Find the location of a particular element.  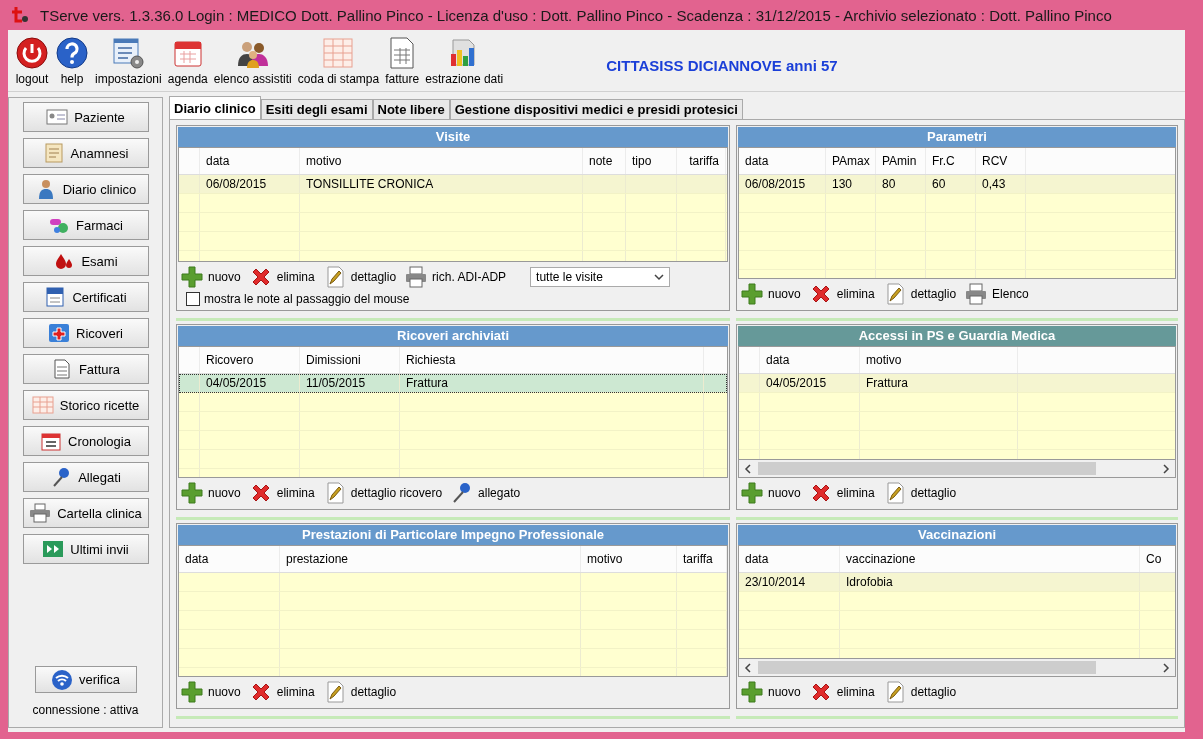

sidebar-button: Paziente is located at coordinates (85, 117).